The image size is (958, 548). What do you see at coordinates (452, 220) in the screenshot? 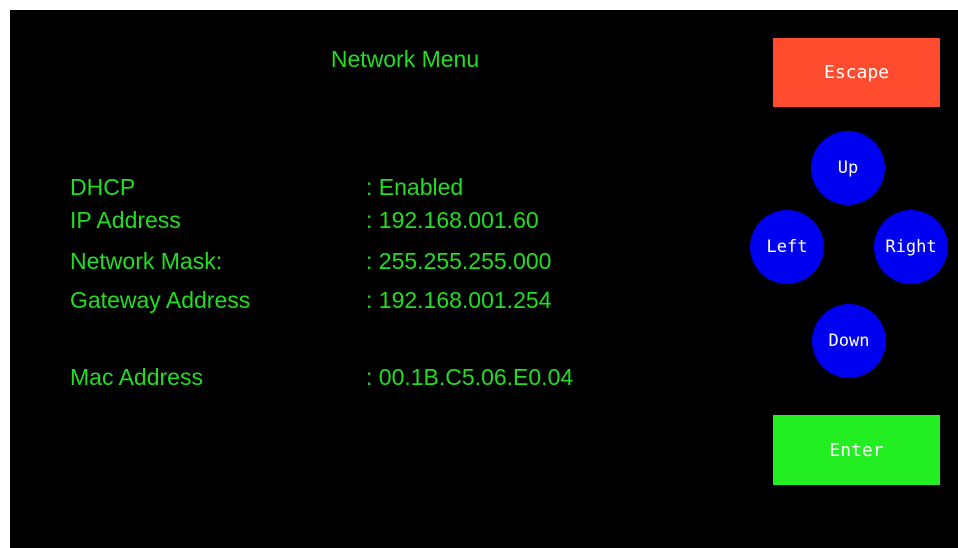
I see `ip-address-value: : 192.168.001.60` at bounding box center [452, 220].